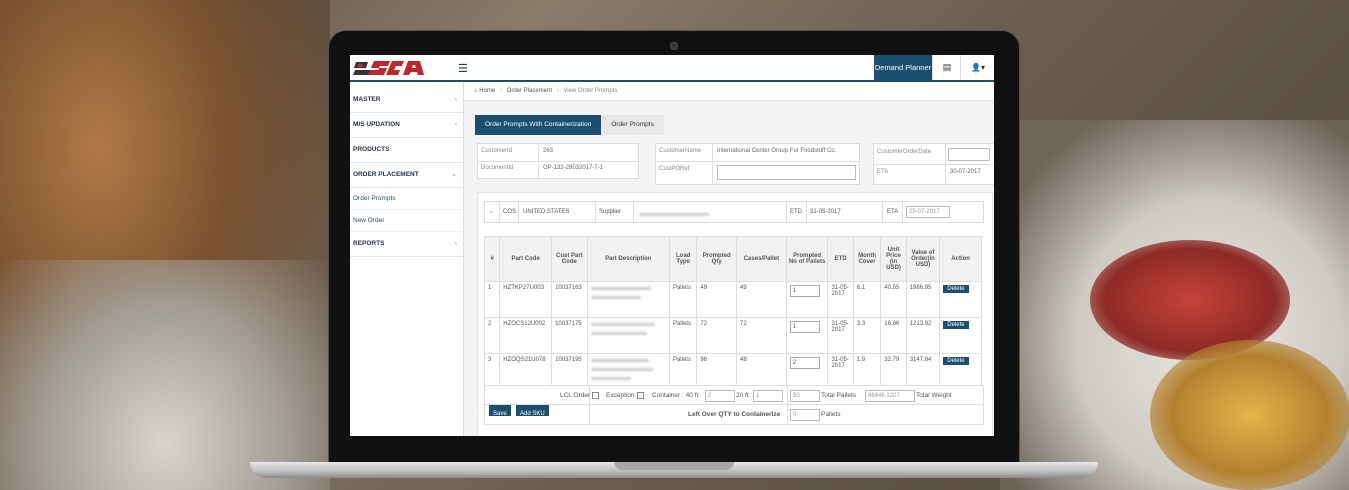  What do you see at coordinates (165, 375) in the screenshot?
I see `background-plate-left` at bounding box center [165, 375].